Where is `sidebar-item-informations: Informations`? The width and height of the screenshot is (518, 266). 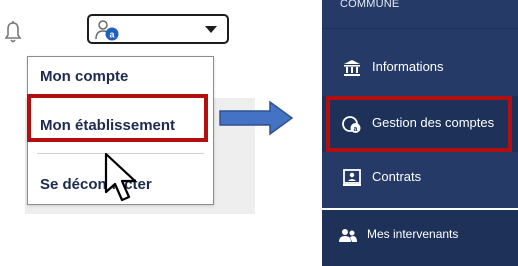
sidebar-item-informations: Informations is located at coordinates (420, 68).